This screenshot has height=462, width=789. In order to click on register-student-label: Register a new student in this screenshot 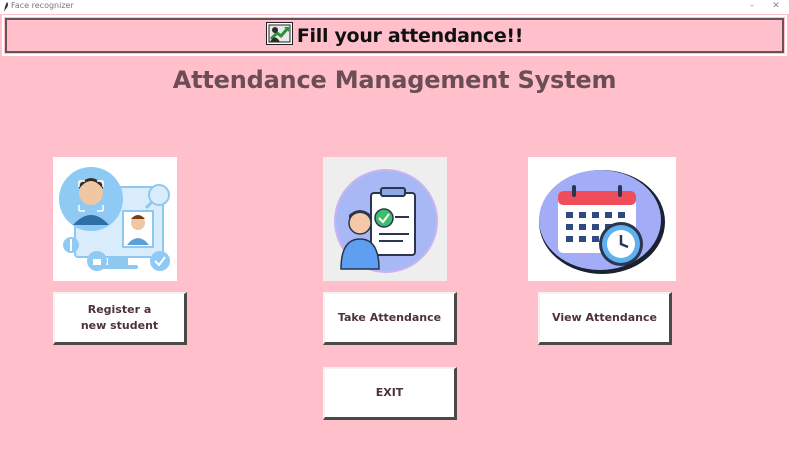, I will do `click(119, 317)`.